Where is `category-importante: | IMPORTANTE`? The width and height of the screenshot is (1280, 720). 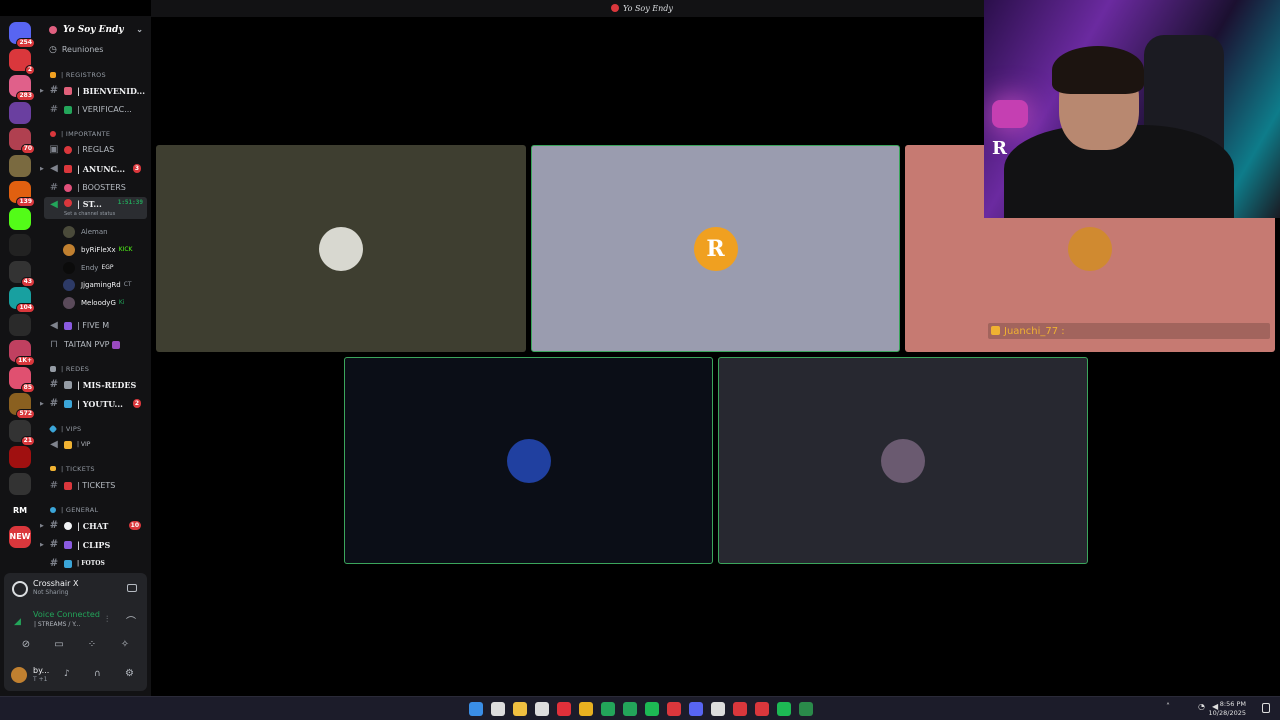 category-importante: | IMPORTANTE is located at coordinates (95, 133).